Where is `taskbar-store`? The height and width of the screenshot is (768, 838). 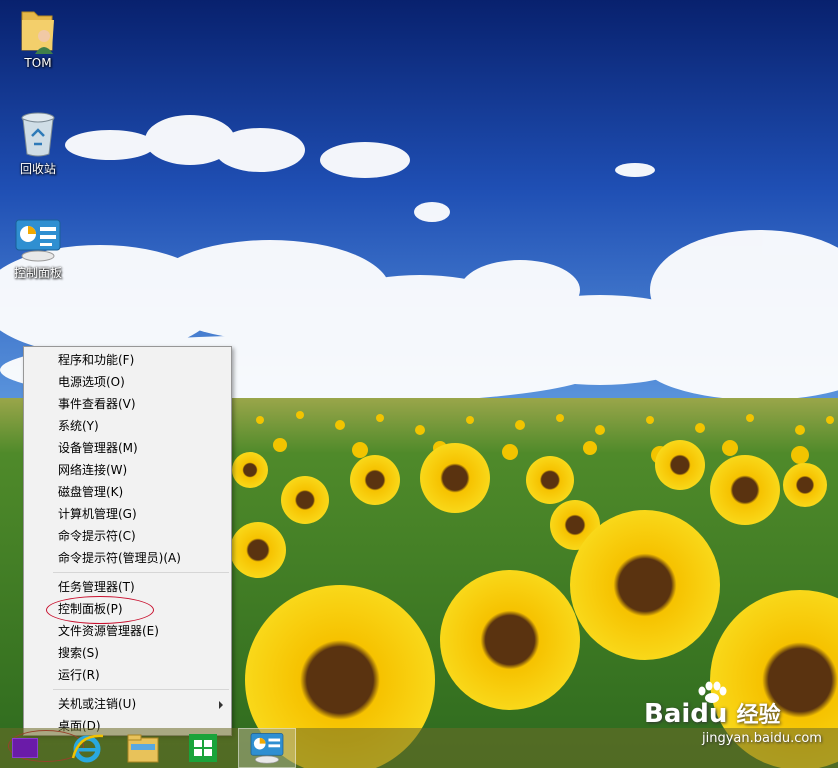 taskbar-store is located at coordinates (203, 748).